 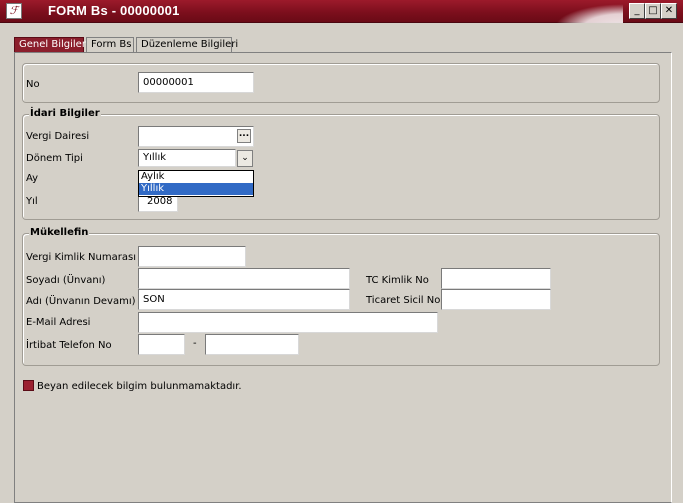 What do you see at coordinates (192, 256) in the screenshot?
I see `vkn-field` at bounding box center [192, 256].